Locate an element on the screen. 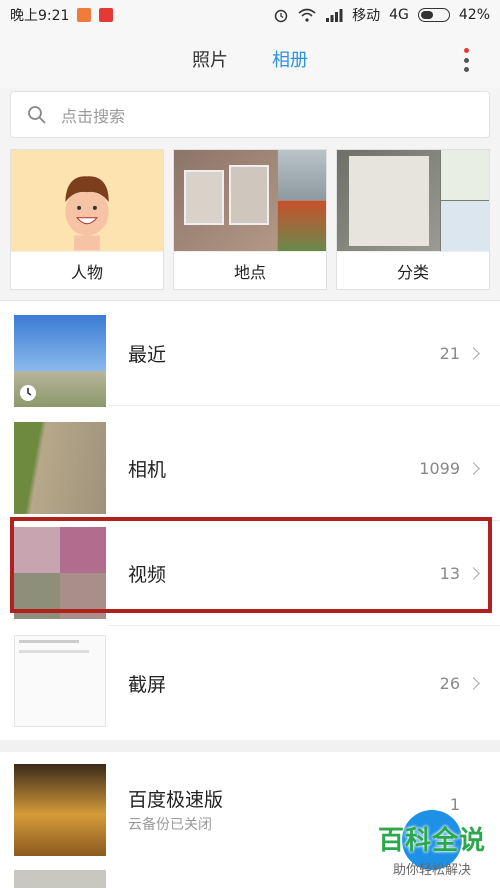  category-label: 地点 is located at coordinates (250, 270).